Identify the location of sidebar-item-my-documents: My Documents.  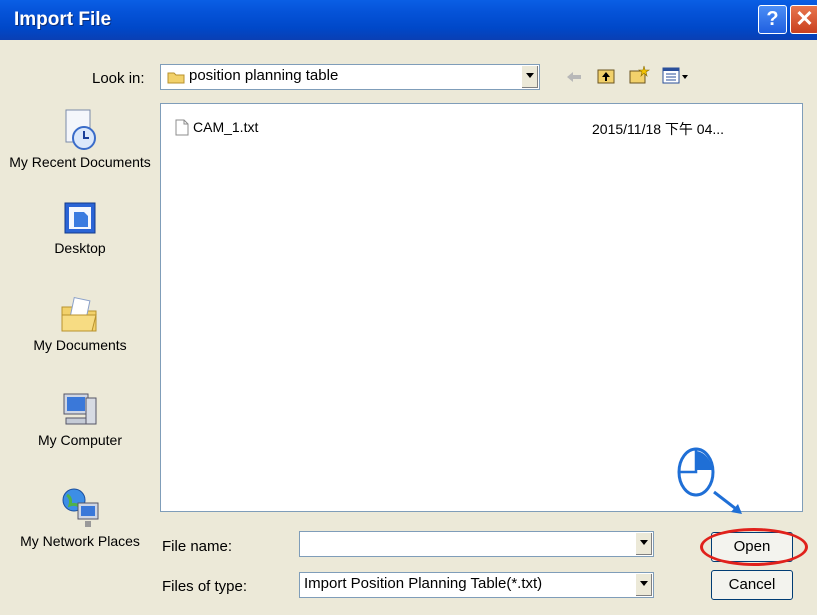
(80, 324).